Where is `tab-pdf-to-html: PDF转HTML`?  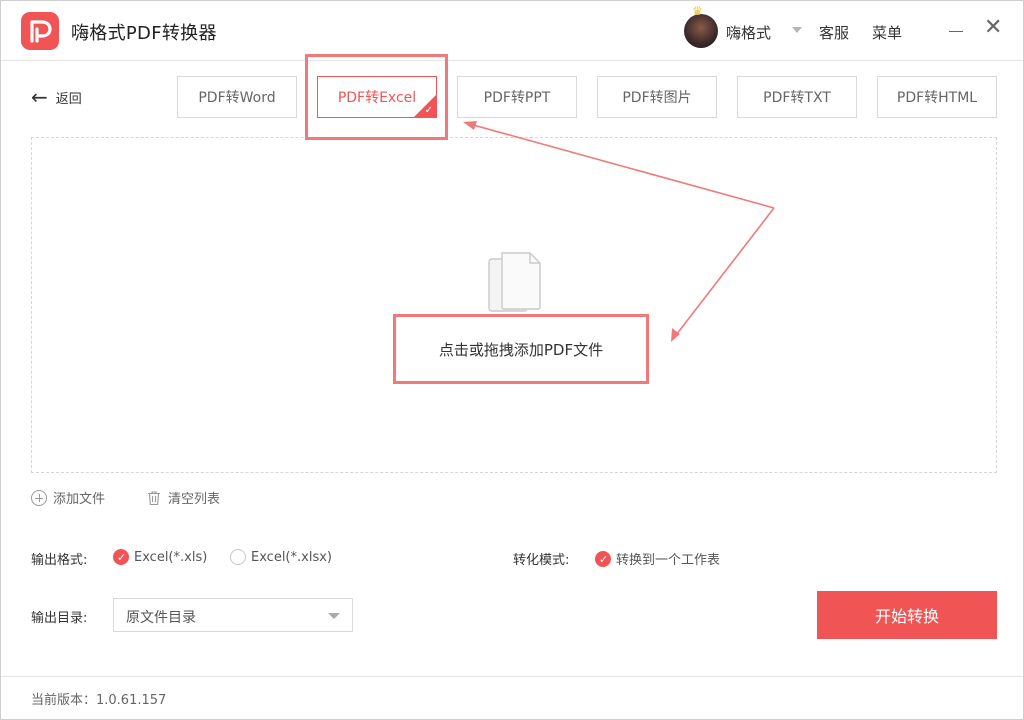
tab-pdf-to-html: PDF转HTML is located at coordinates (937, 97).